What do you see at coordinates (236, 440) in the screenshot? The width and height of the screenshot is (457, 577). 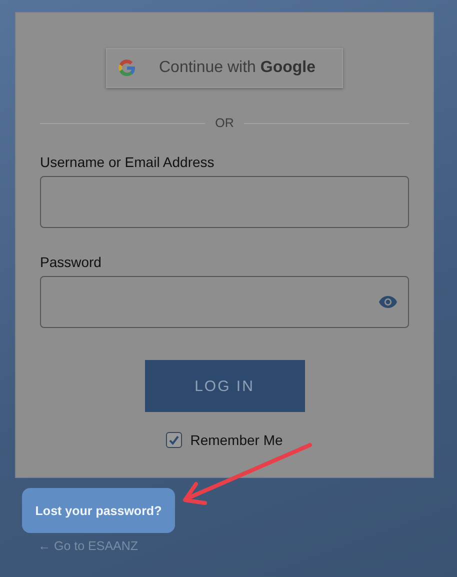 I see `remember-label: Remember Me` at bounding box center [236, 440].